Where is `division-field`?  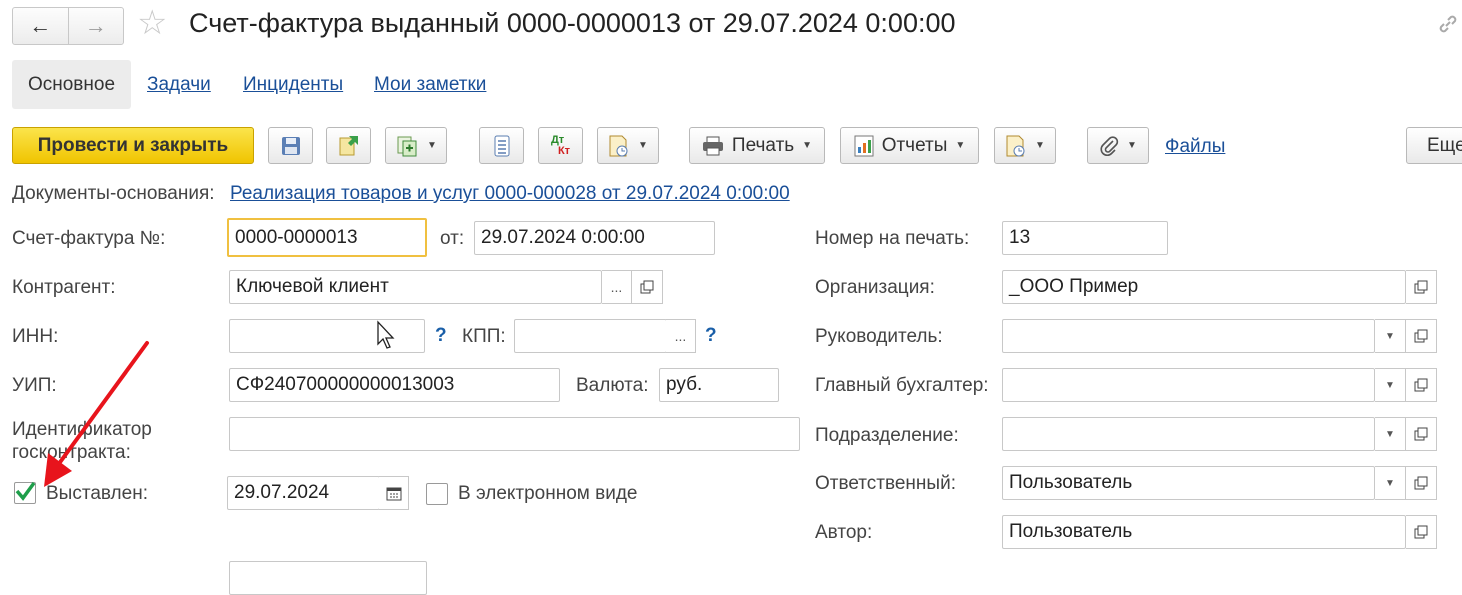 division-field is located at coordinates (1188, 434).